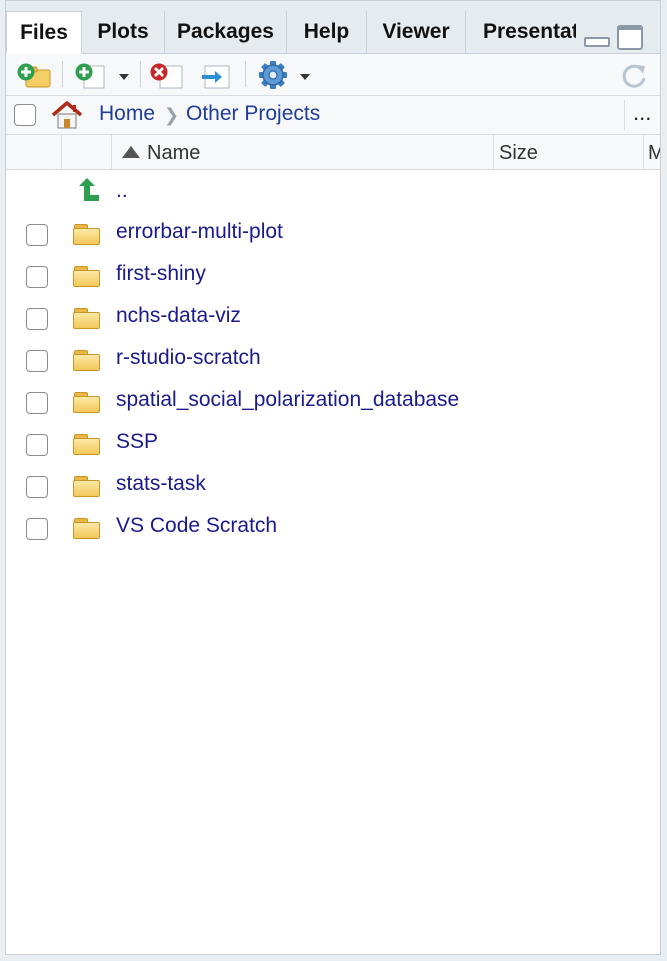 The image size is (667, 961). I want to click on breadcrumb-current: Other Projects, so click(253, 114).